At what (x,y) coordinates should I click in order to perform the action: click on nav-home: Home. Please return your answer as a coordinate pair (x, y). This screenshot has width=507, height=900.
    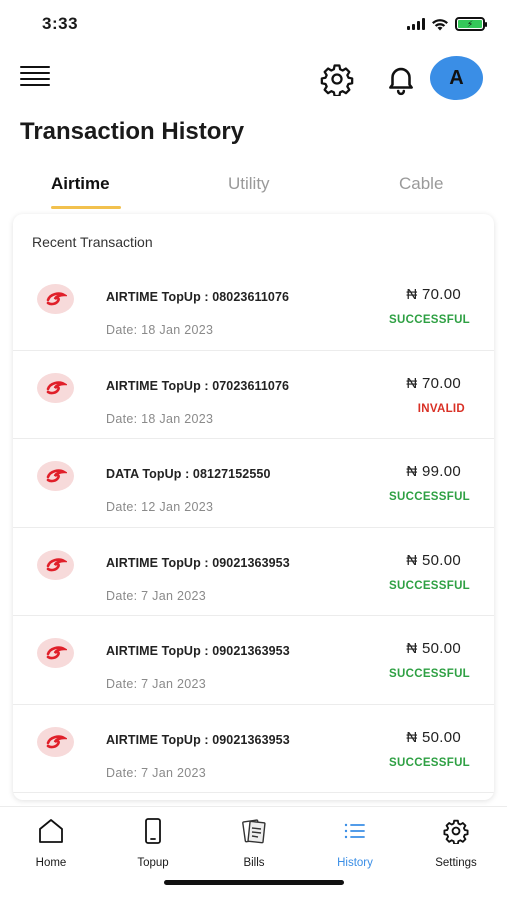
    Looking at the image, I should click on (51, 843).